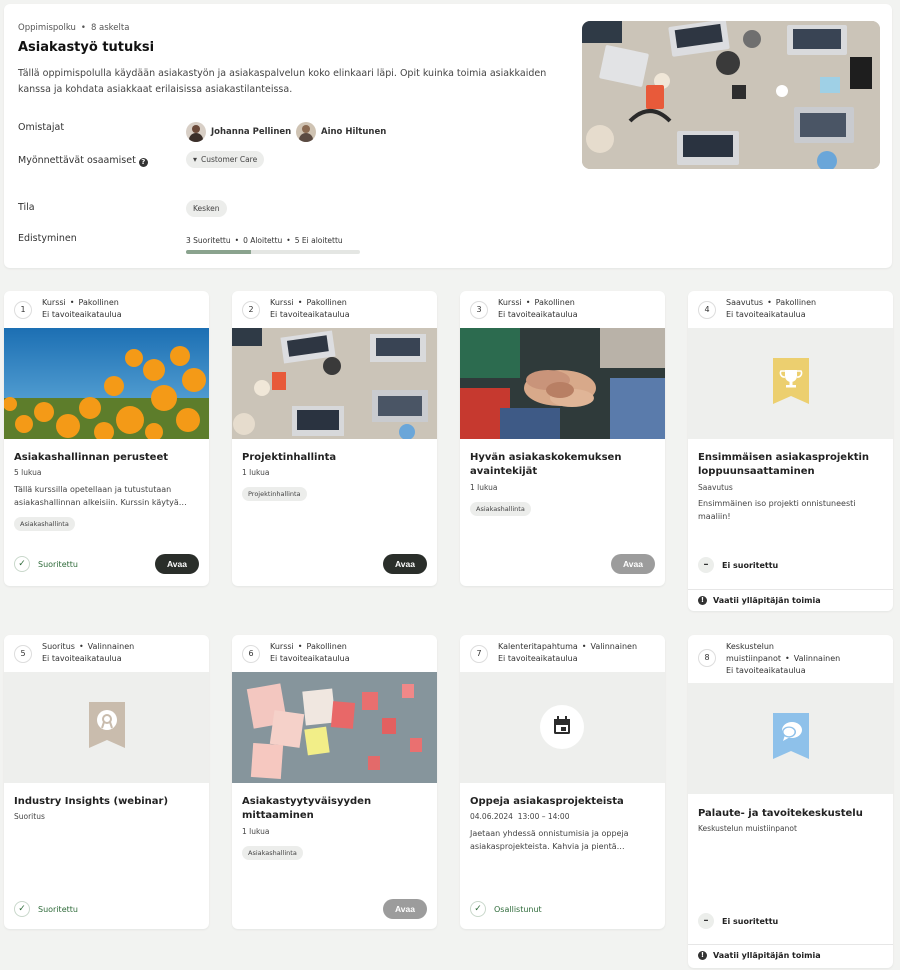 Image resolution: width=900 pixels, height=970 pixels. What do you see at coordinates (143, 162) in the screenshot?
I see `help-icon: ?` at bounding box center [143, 162].